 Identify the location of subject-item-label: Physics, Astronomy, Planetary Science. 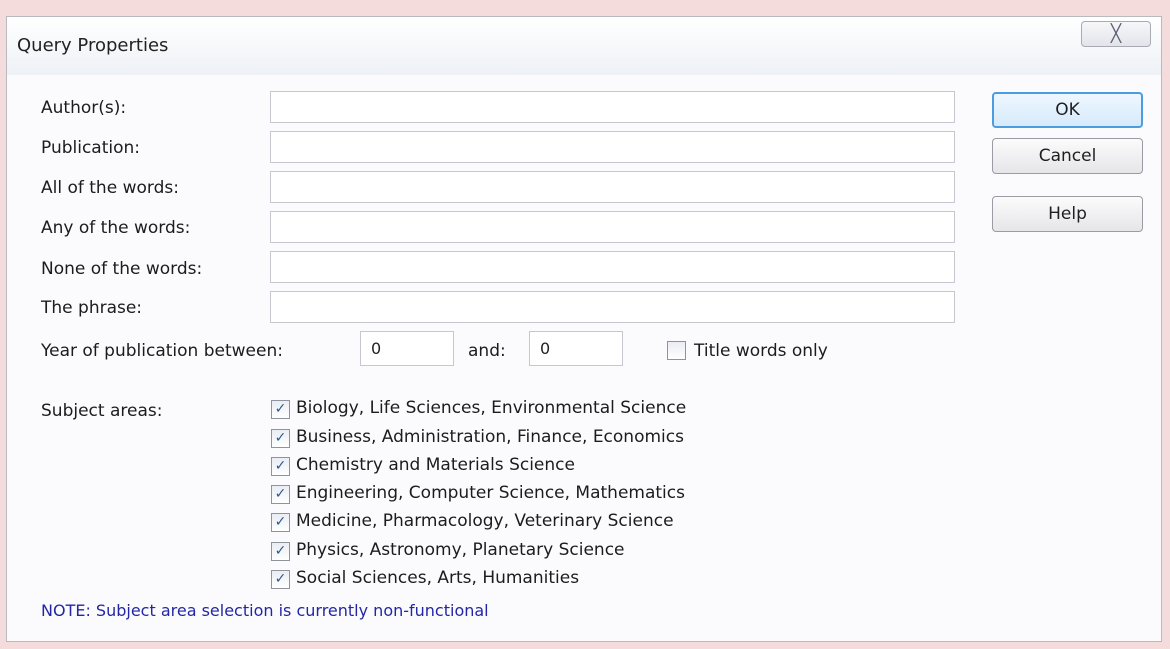
(460, 550).